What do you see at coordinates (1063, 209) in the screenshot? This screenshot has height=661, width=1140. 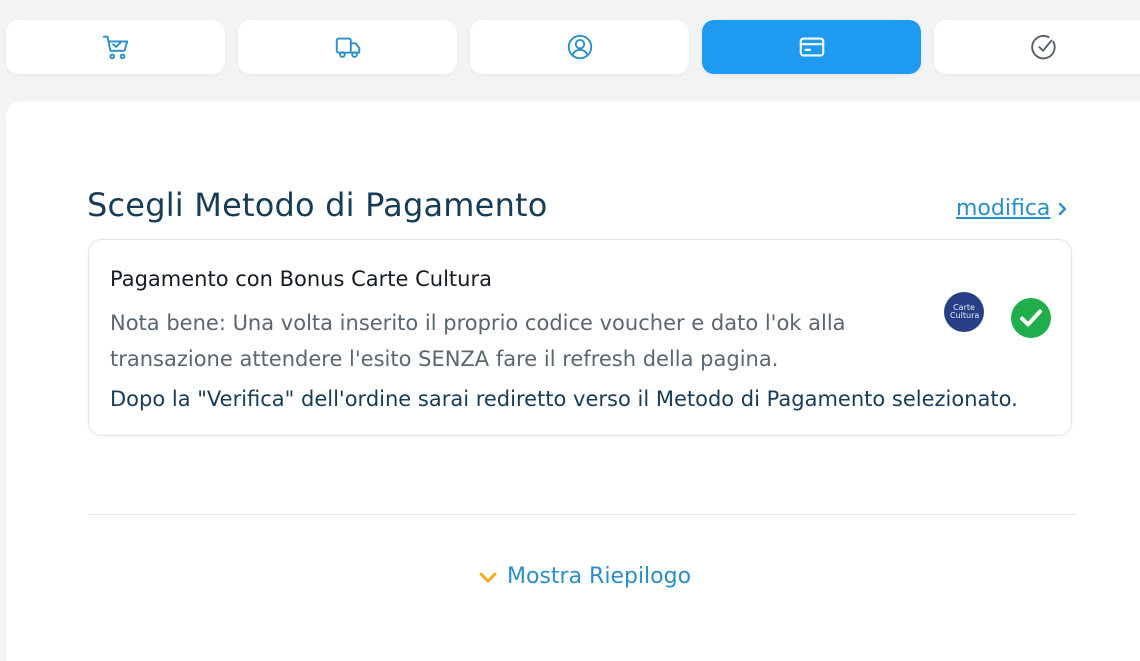 I see `chevron-right-icon` at bounding box center [1063, 209].